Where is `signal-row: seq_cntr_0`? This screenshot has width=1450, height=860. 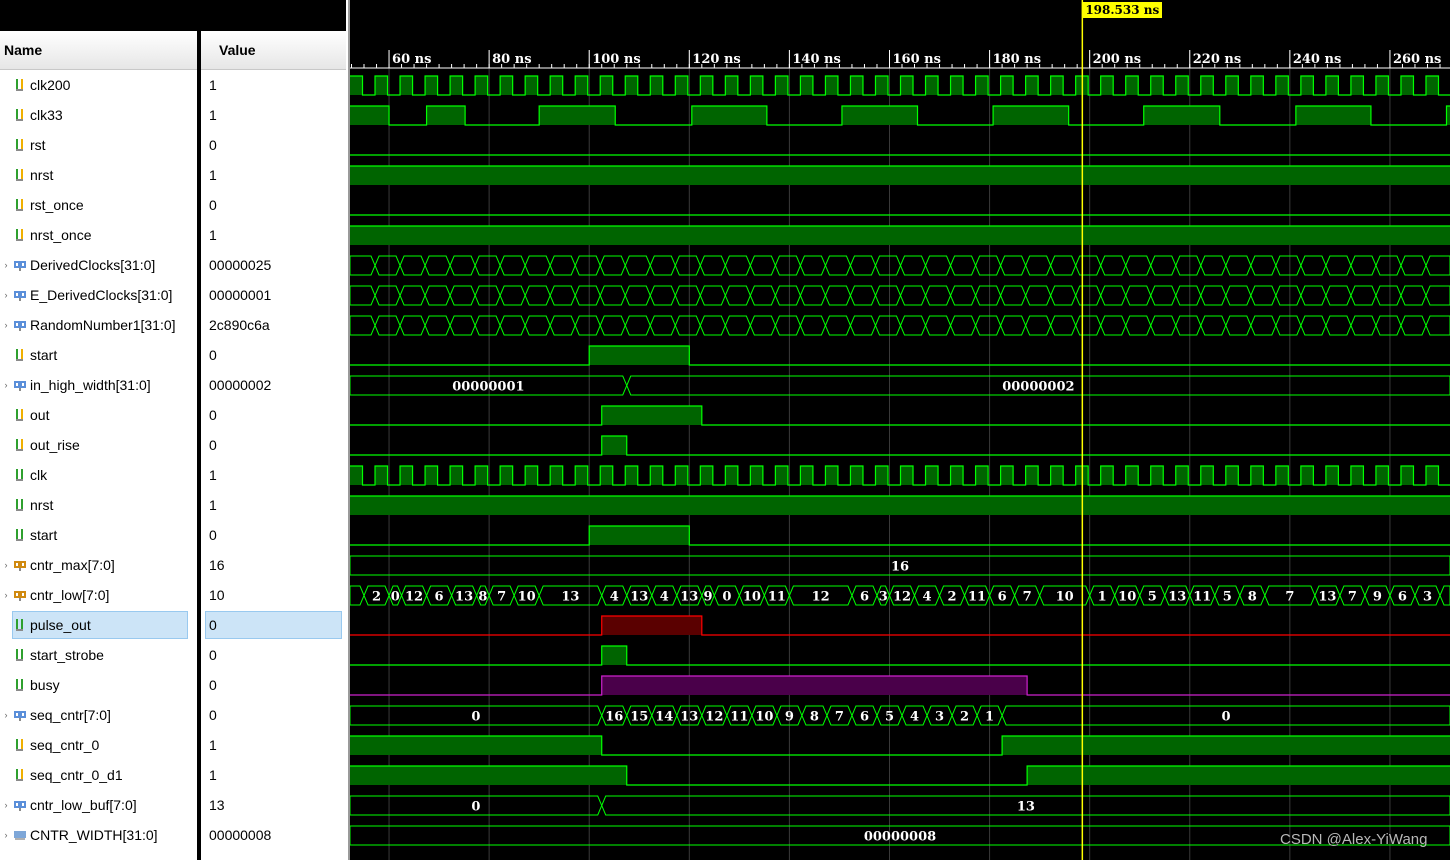 signal-row: seq_cntr_0 is located at coordinates (98, 745).